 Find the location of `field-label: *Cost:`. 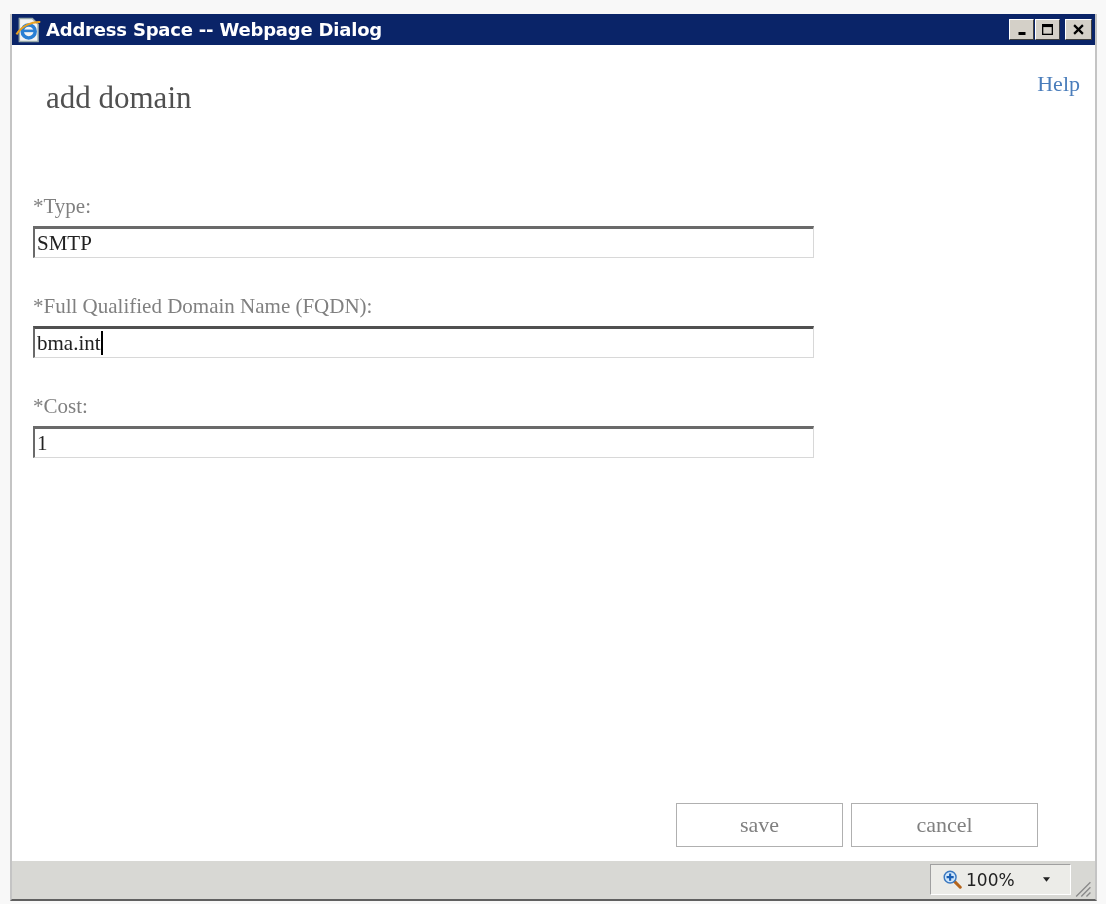

field-label: *Cost: is located at coordinates (61, 406).